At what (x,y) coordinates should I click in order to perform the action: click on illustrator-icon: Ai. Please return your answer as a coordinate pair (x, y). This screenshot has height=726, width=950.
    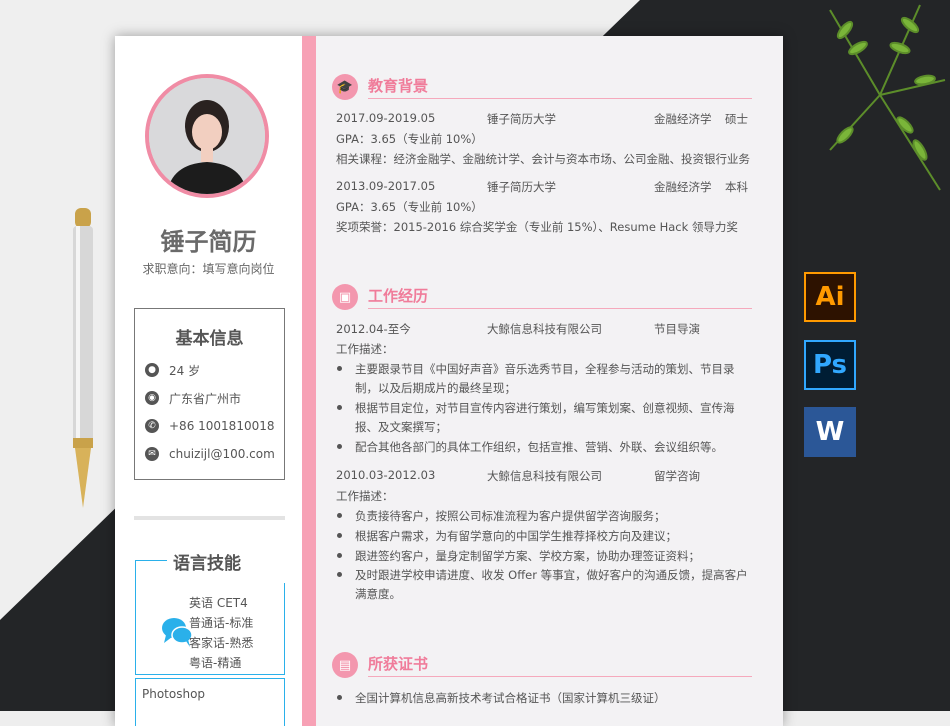
    Looking at the image, I should click on (830, 297).